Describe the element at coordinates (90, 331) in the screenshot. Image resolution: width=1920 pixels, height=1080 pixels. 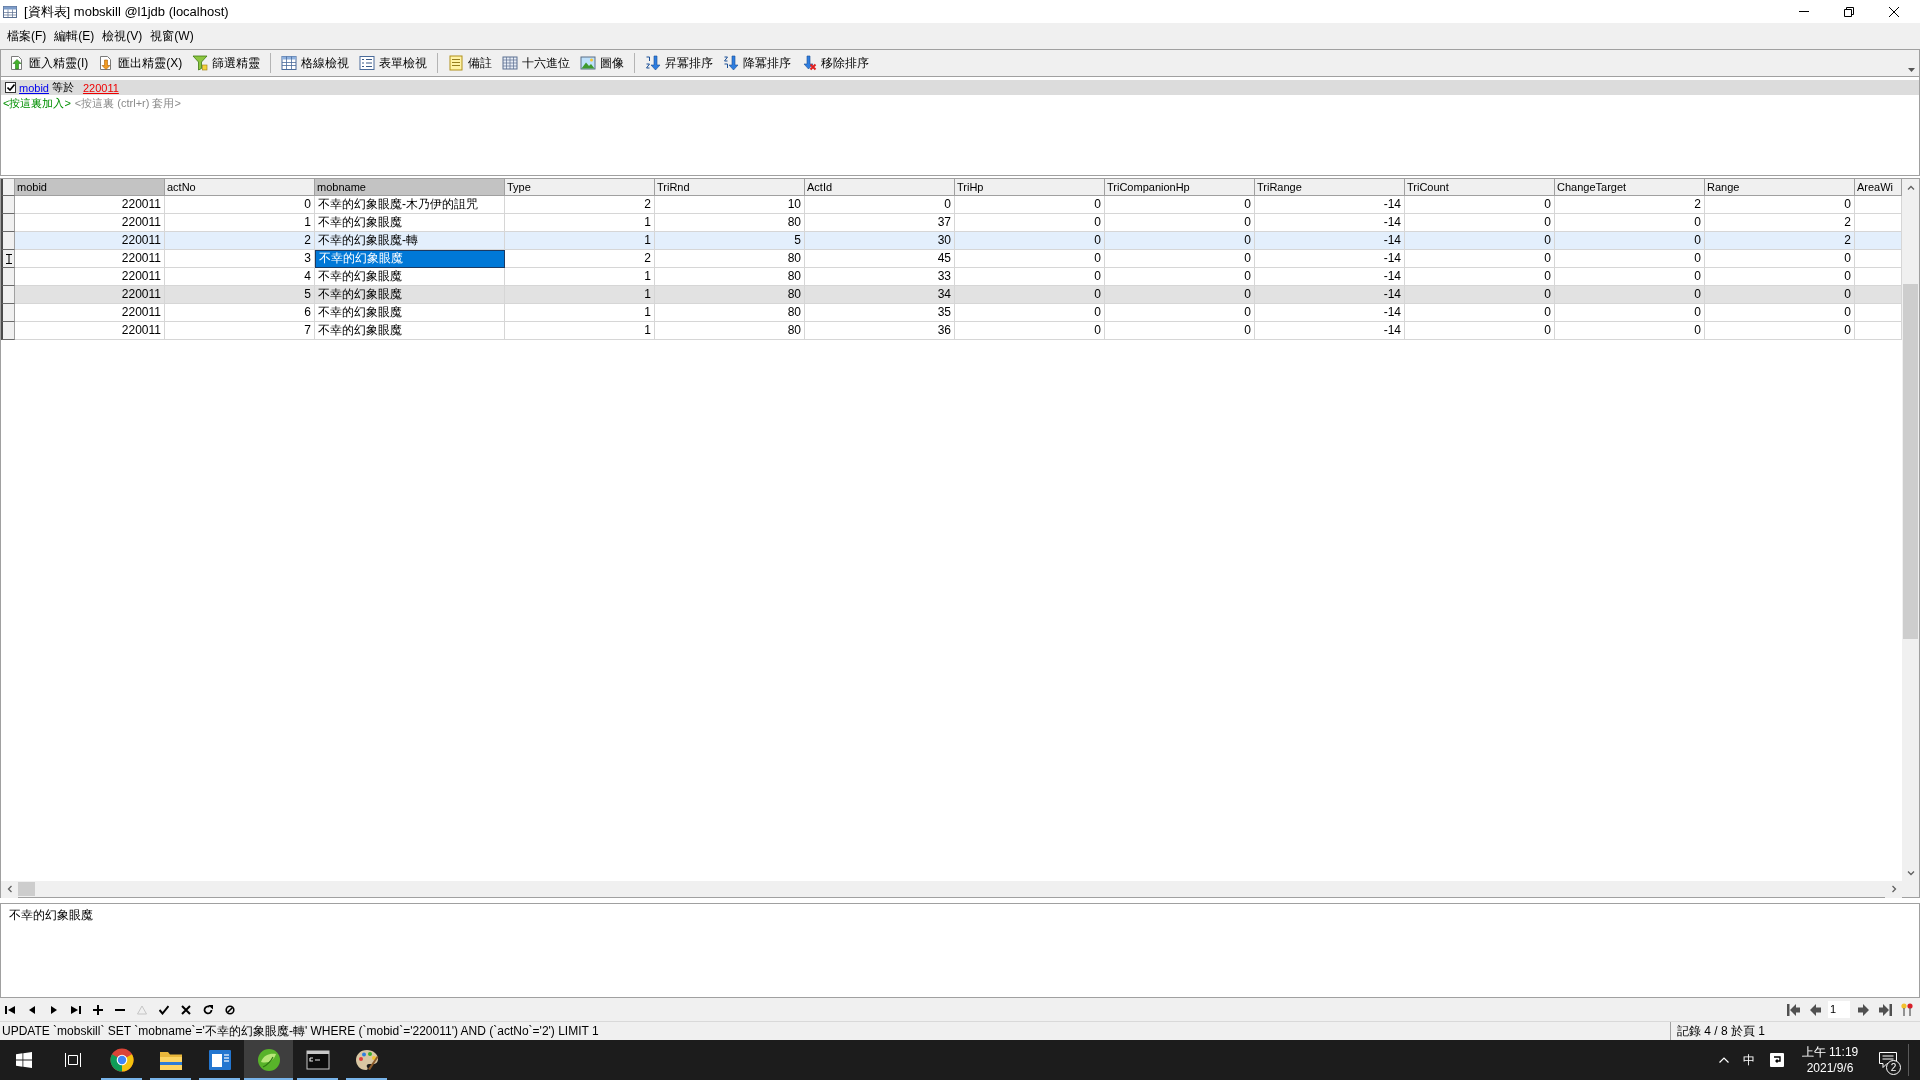
I see `table-cell: 220011` at that location.